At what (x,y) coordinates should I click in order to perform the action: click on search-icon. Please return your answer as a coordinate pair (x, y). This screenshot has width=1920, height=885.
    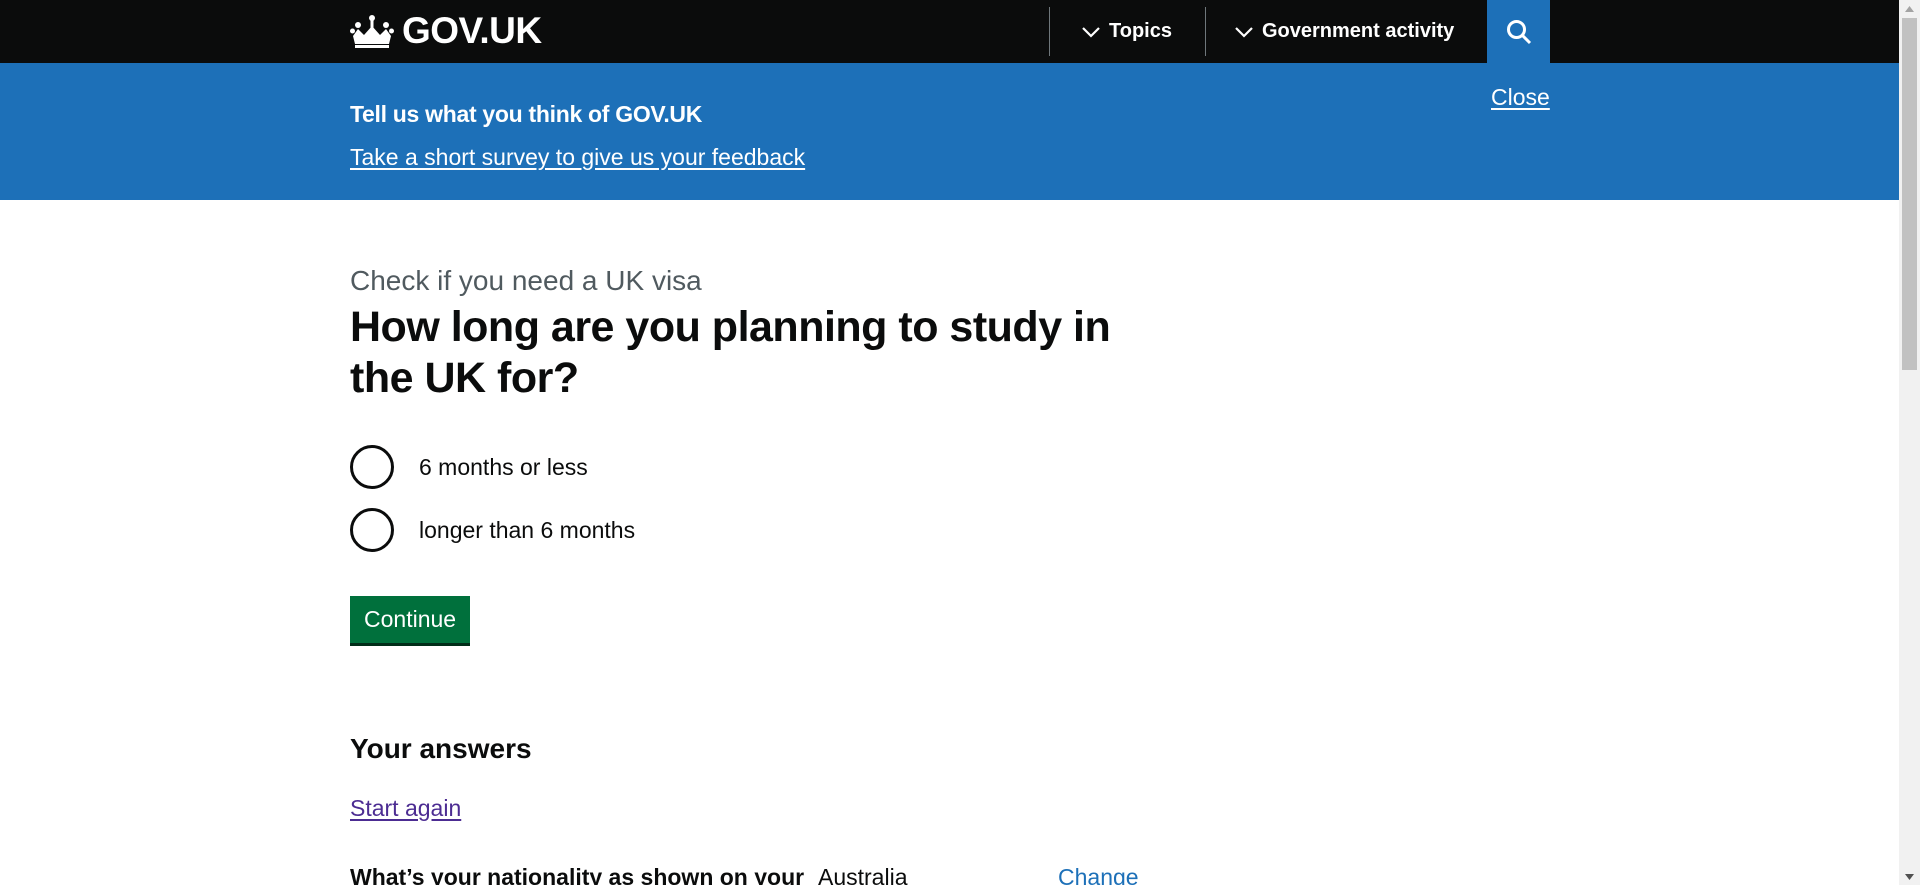
    Looking at the image, I should click on (1518, 31).